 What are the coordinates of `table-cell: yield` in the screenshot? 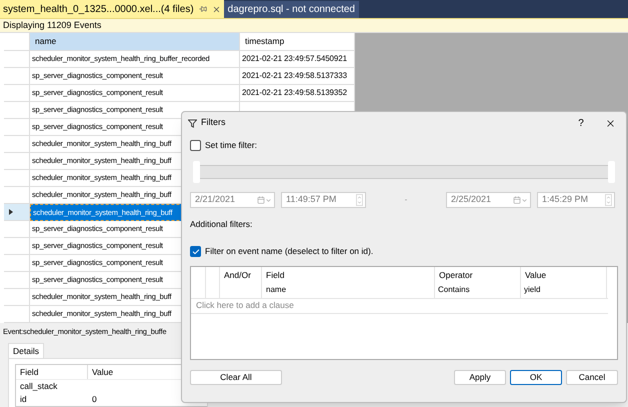 It's located at (564, 290).